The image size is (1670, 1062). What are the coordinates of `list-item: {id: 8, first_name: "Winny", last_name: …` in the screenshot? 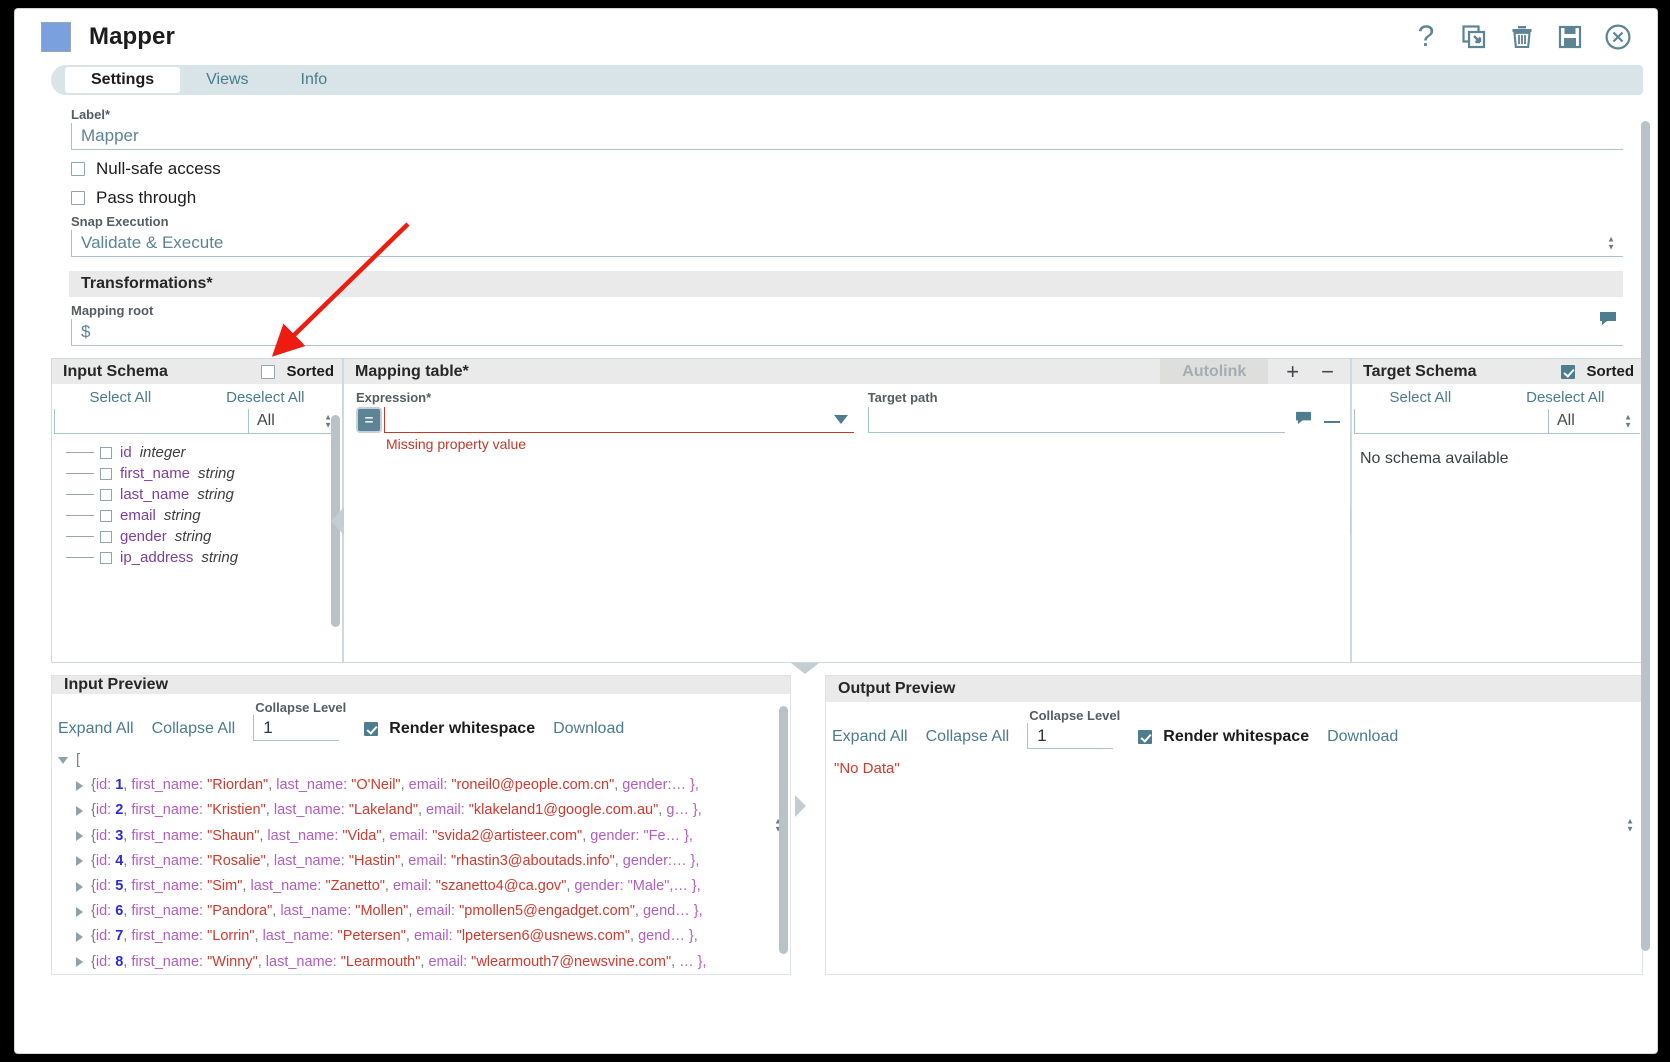 It's located at (424, 962).